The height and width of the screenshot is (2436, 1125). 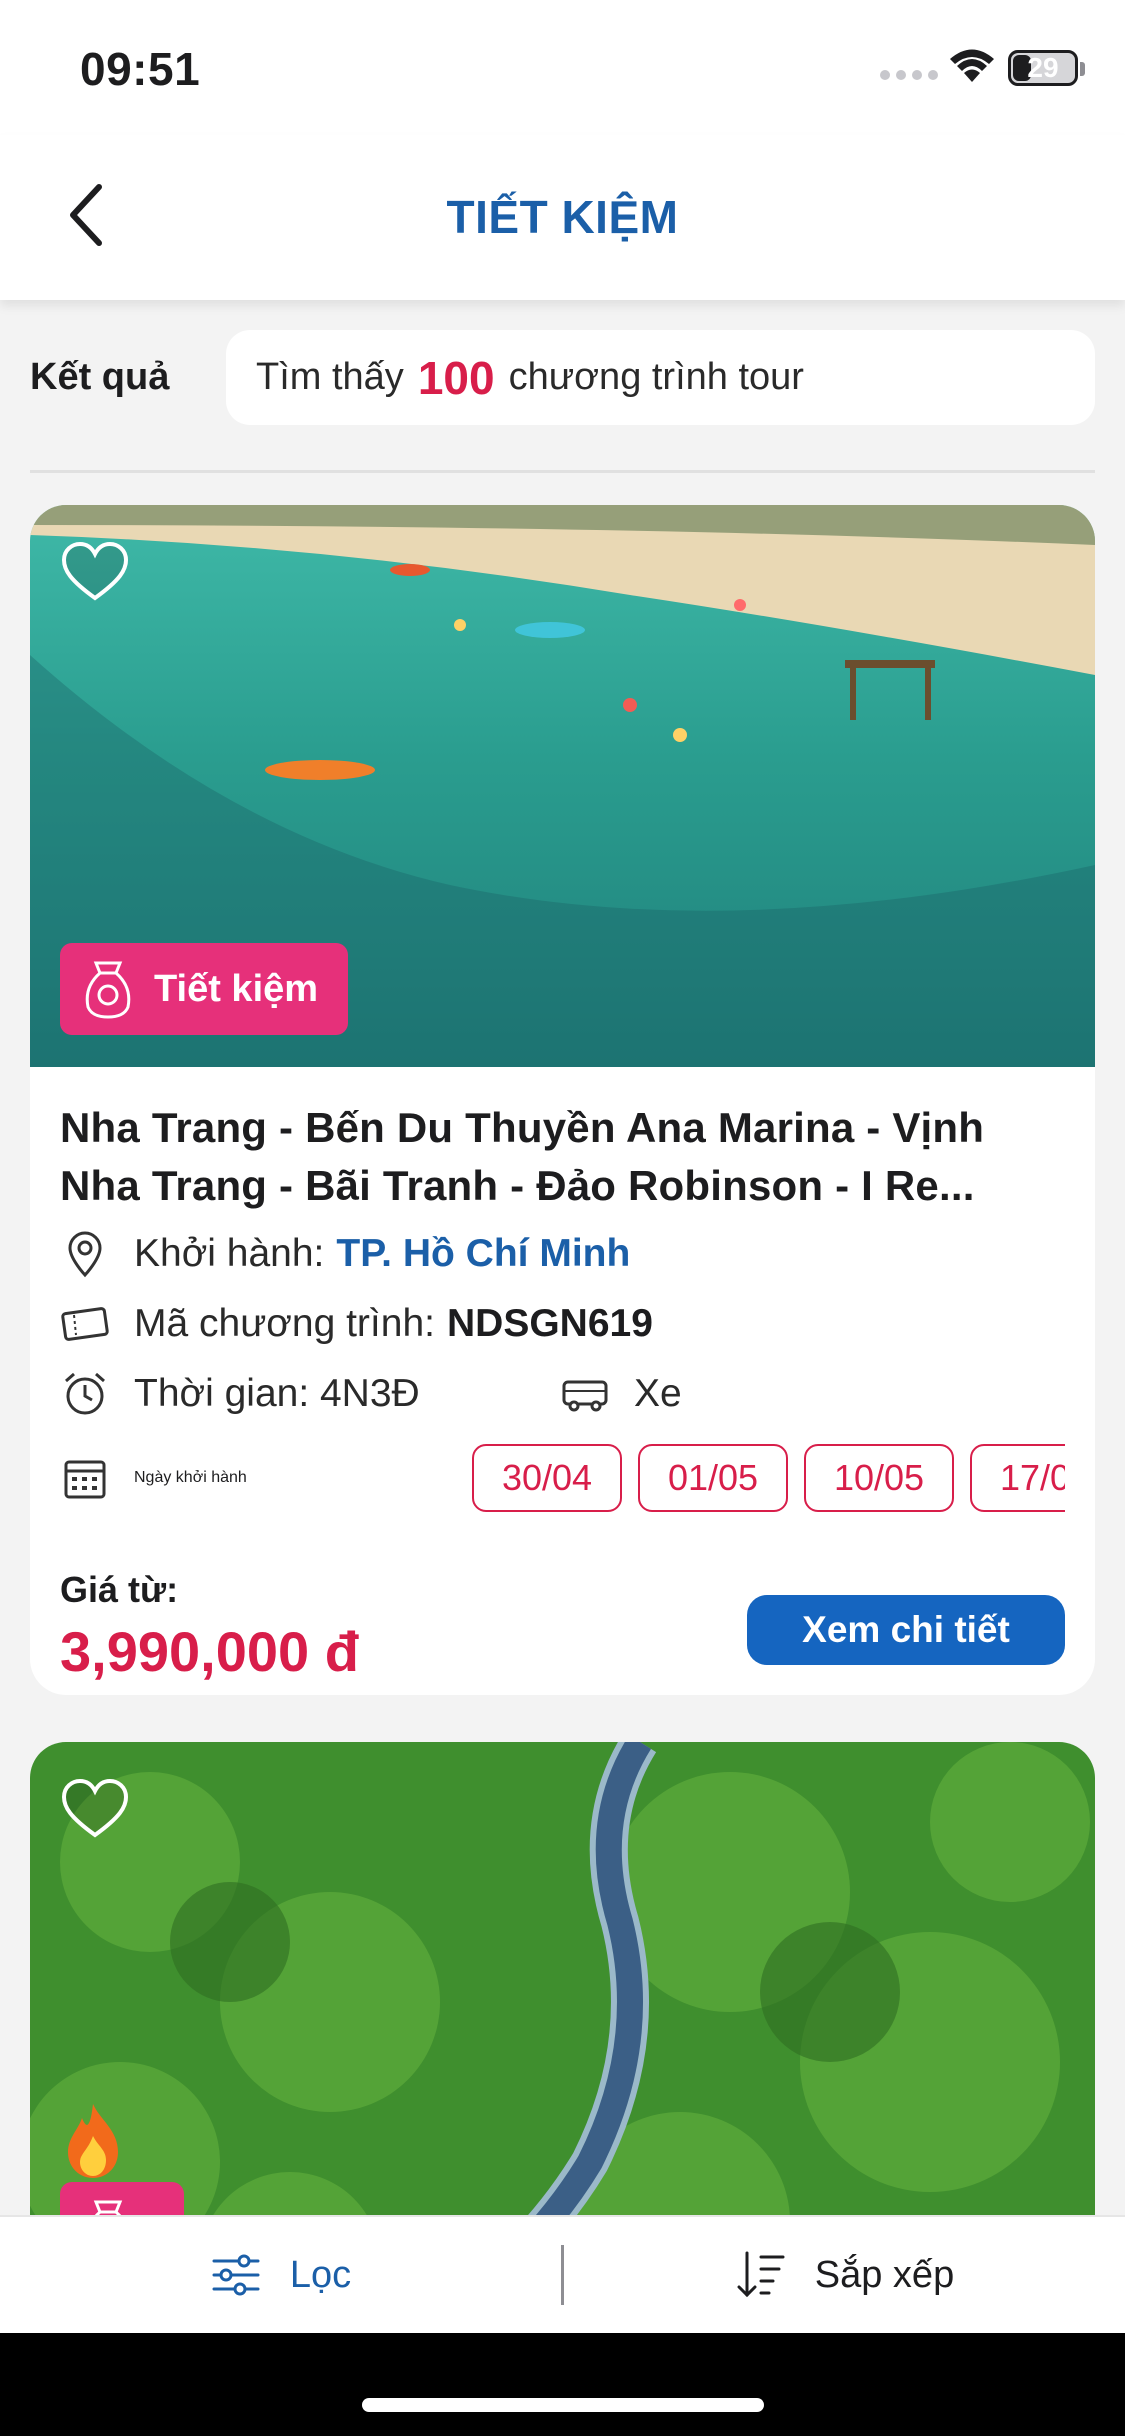 I want to click on bottom-toolbar: Lọc Sắp xếp, so click(x=562, y=2274).